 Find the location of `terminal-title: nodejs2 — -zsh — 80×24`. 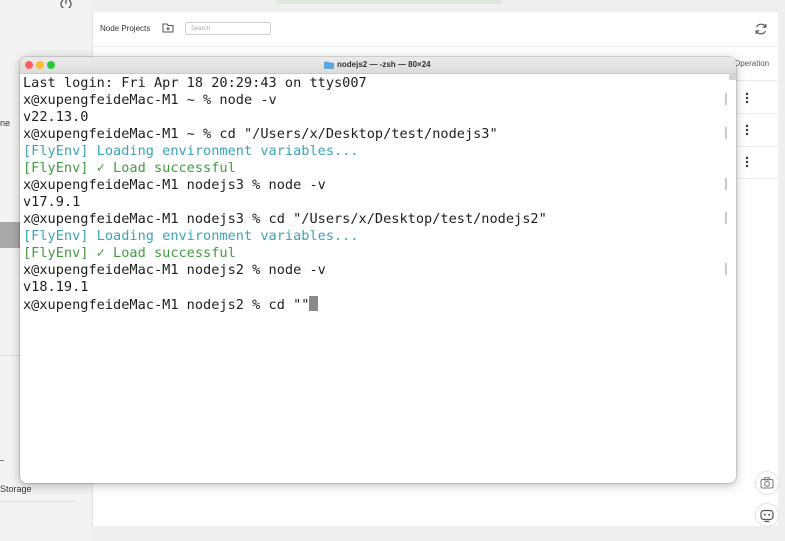

terminal-title: nodejs2 — -zsh — 80×24 is located at coordinates (377, 64).